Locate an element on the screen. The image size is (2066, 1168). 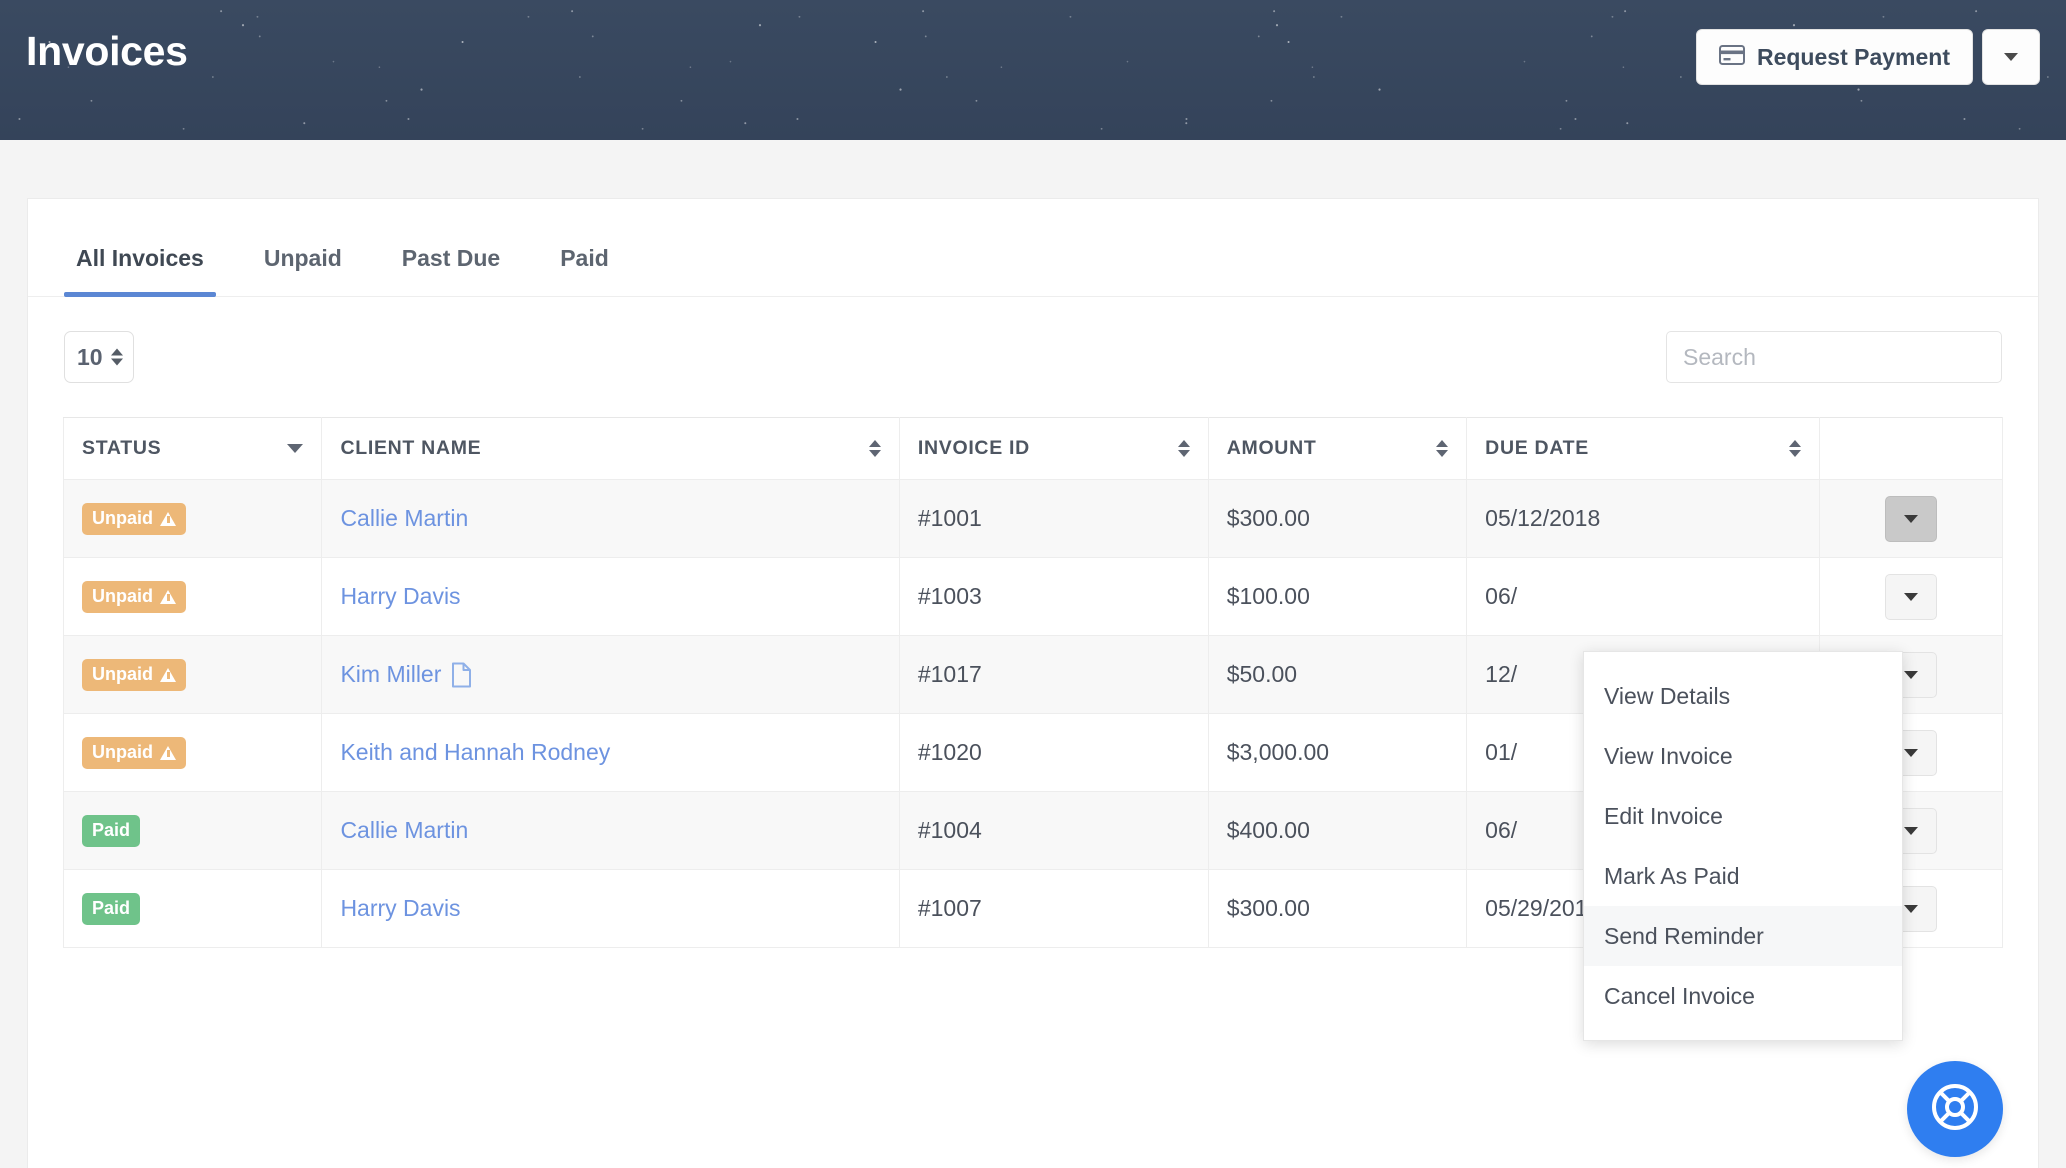
page-length-value: 10 is located at coordinates (90, 356).